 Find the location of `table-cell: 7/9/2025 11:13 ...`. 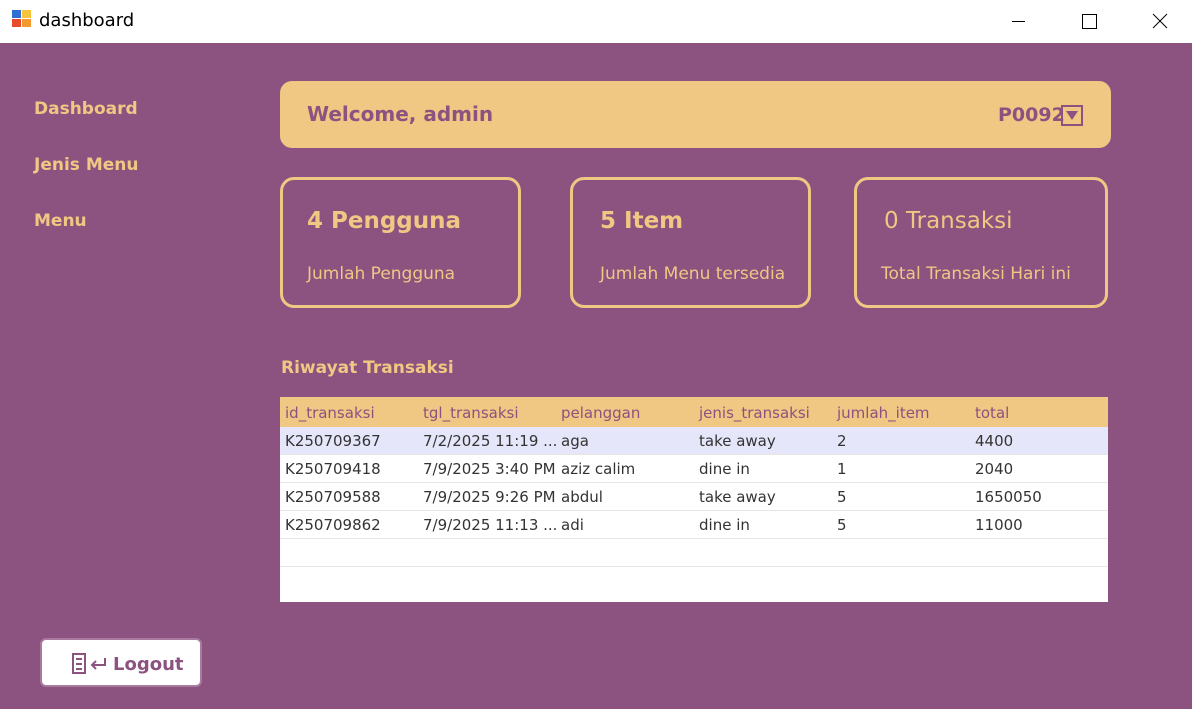

table-cell: 7/9/2025 11:13 ... is located at coordinates (490, 525).